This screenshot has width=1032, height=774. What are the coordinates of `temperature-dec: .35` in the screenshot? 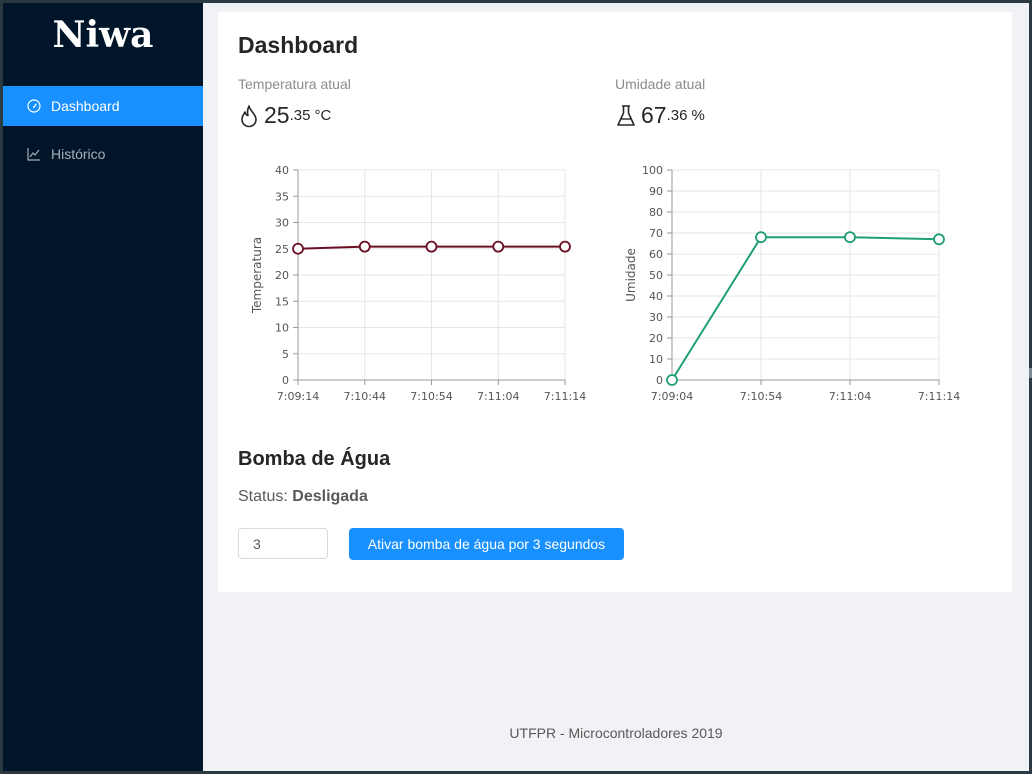 It's located at (300, 115).